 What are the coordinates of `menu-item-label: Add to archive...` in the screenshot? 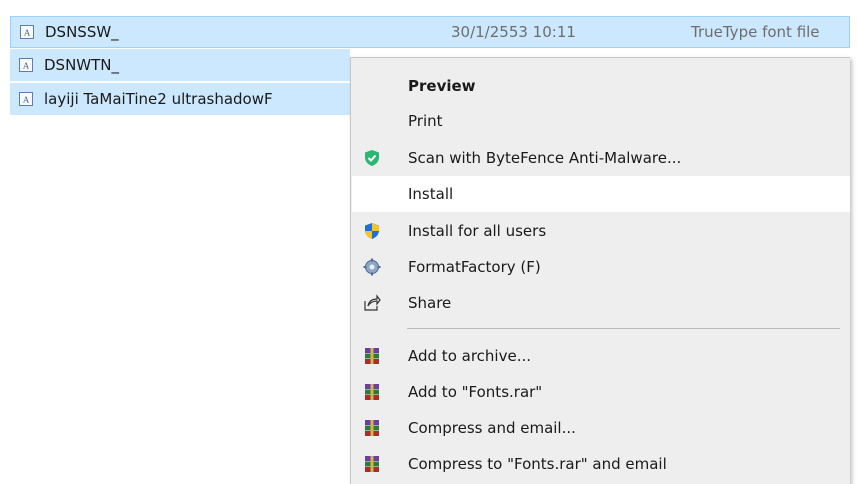 It's located at (469, 356).